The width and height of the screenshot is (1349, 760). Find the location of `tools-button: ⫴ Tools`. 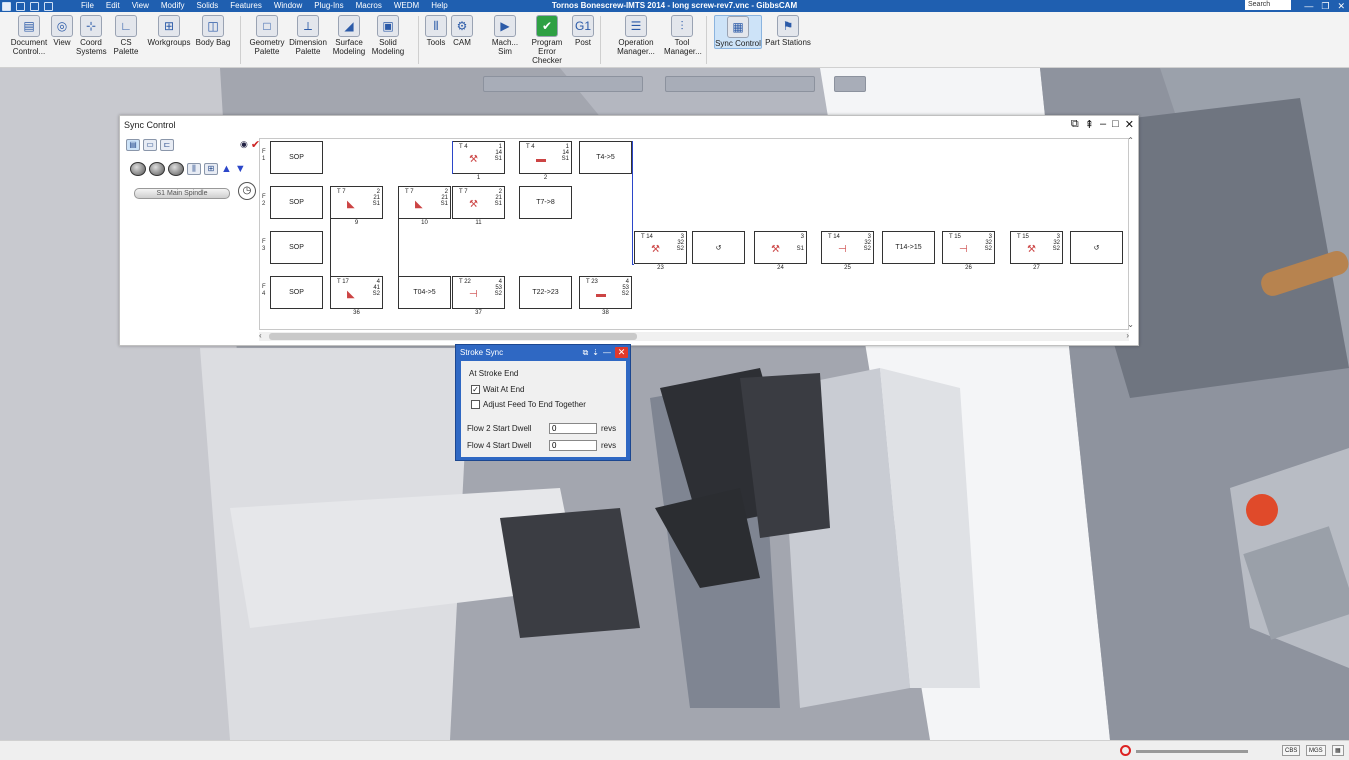

tools-button: ⫴ Tools is located at coordinates (436, 31).